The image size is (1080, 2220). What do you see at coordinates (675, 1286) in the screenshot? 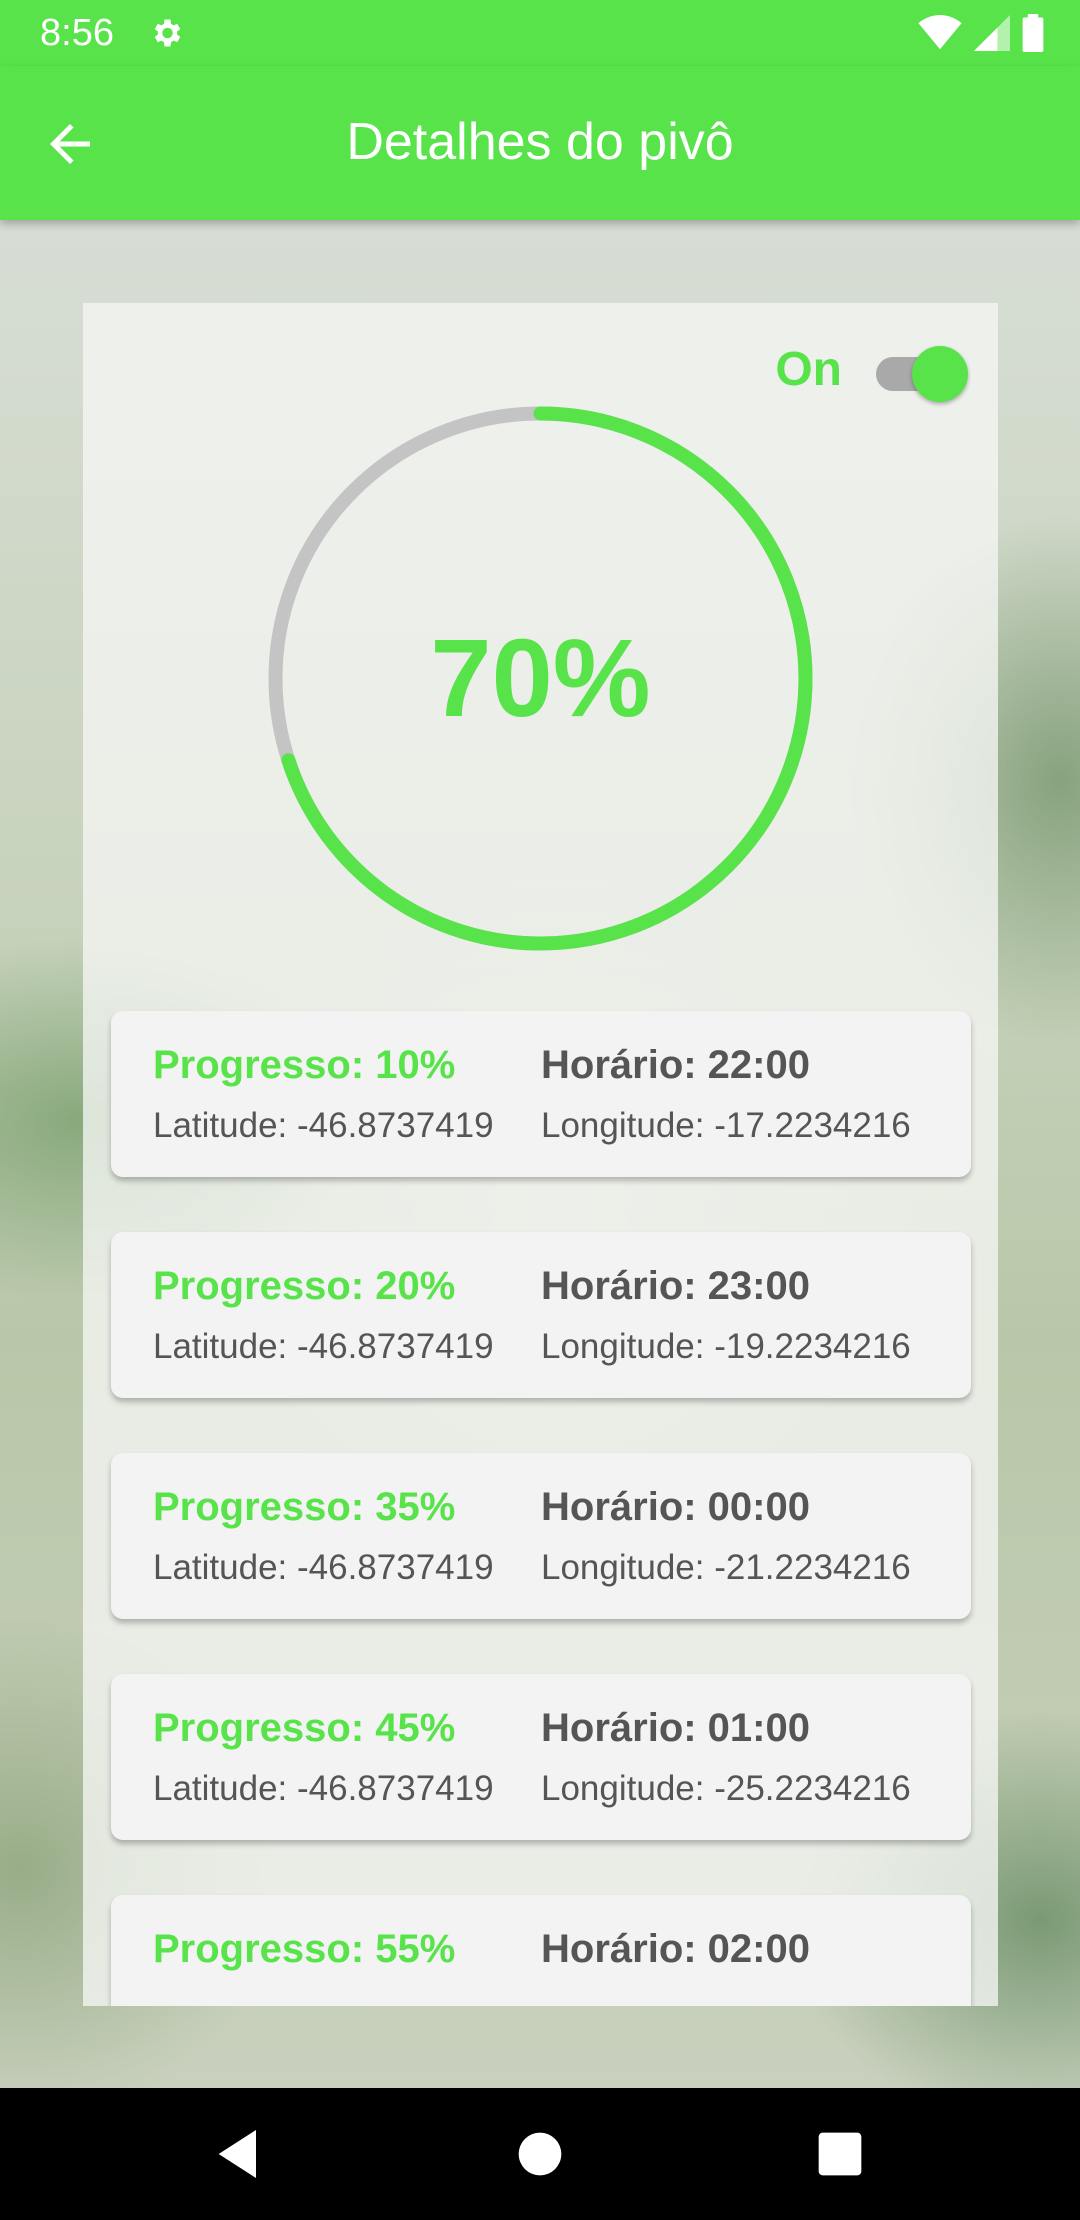
I see `item-time: Horário: 23:00` at bounding box center [675, 1286].